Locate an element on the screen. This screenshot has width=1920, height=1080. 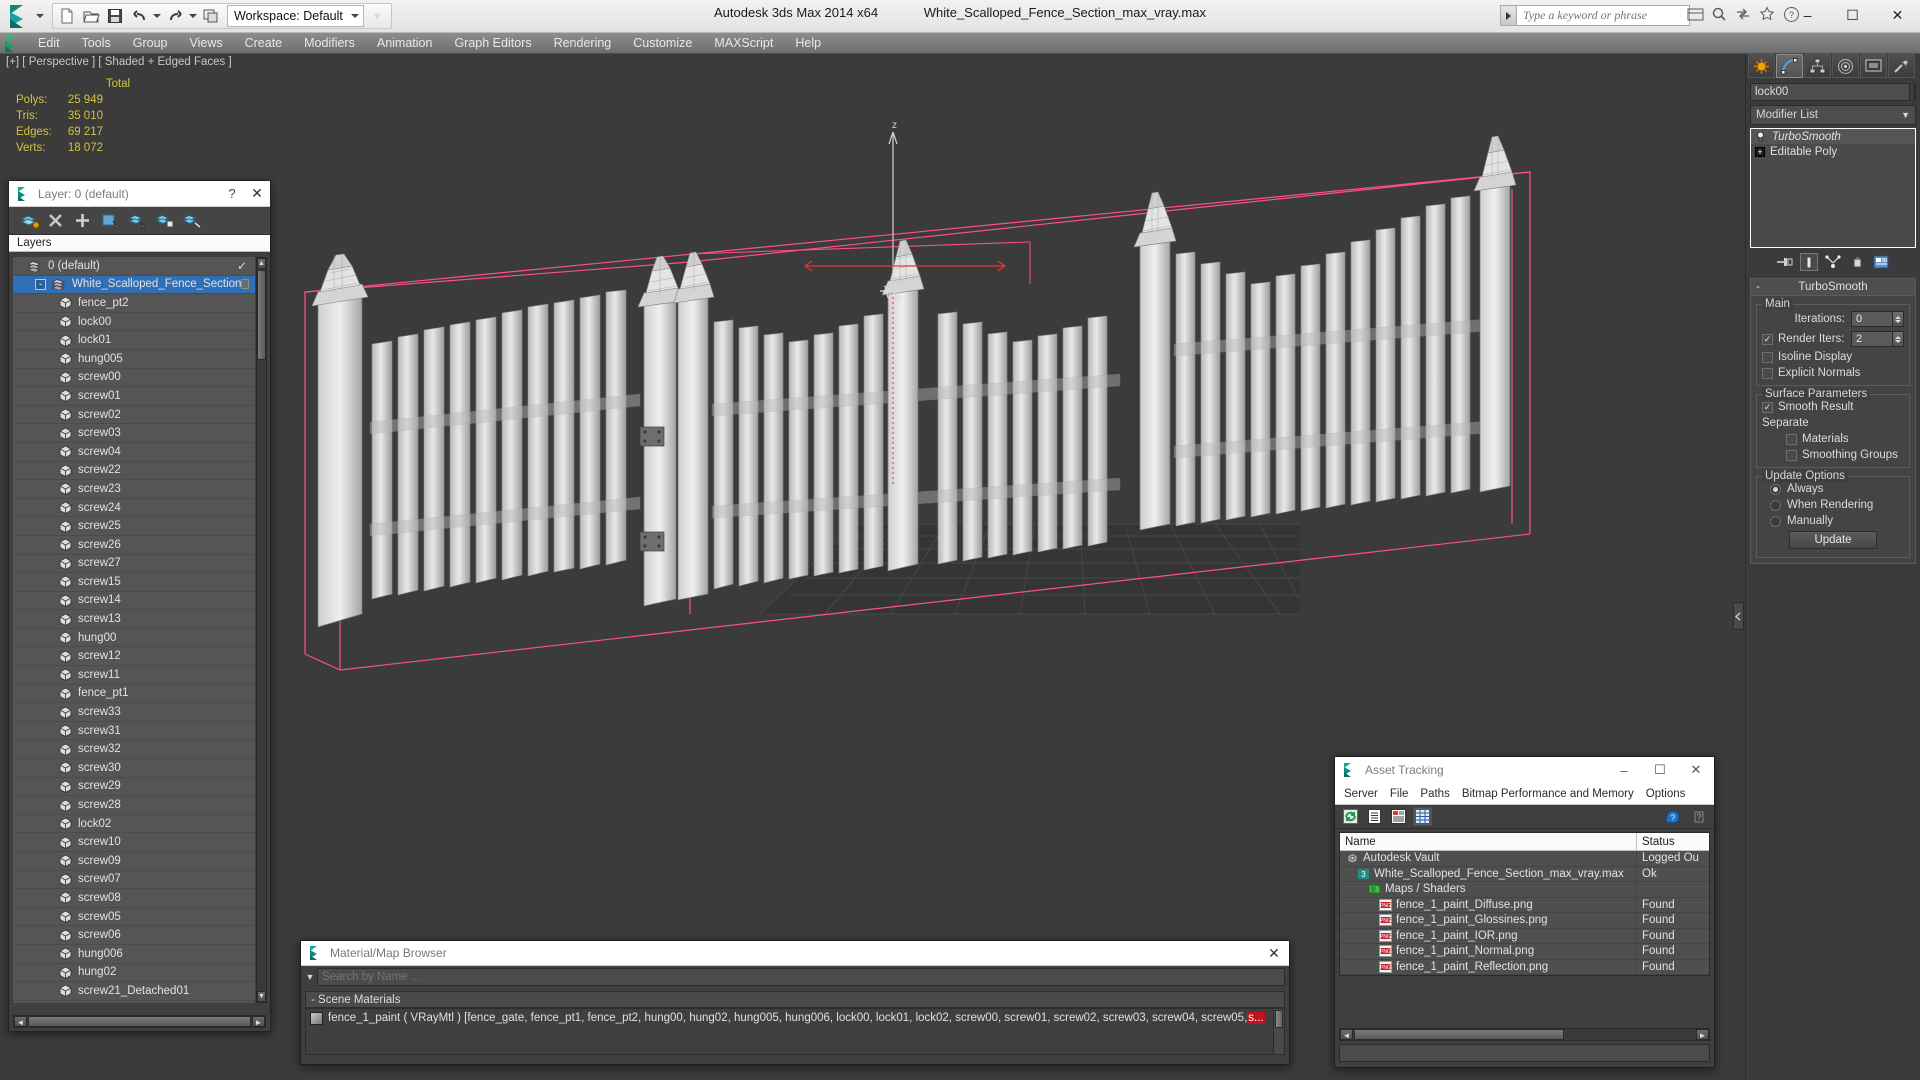
asset-table-row: PNG fence_1_paint_Glossines.png Found is located at coordinates (1524, 920).